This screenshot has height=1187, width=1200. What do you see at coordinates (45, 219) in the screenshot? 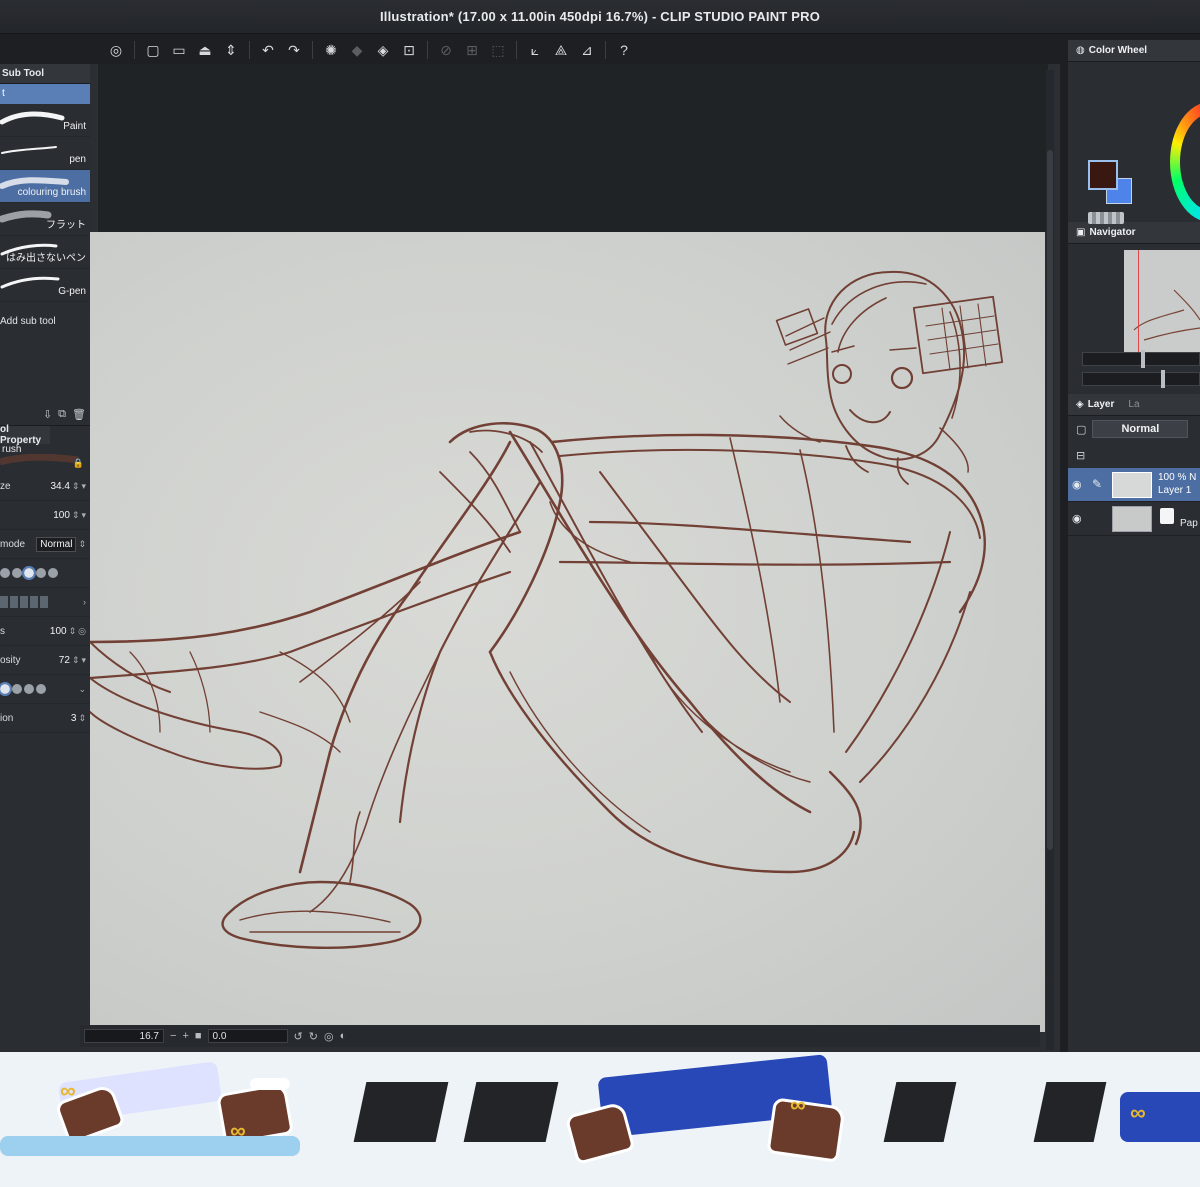
I see `brush-item-flat: フラット` at bounding box center [45, 219].